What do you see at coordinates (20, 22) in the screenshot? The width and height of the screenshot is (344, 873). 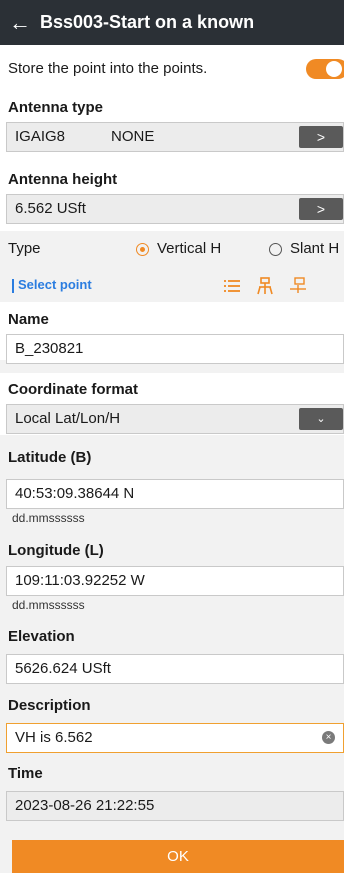 I see `back-arrow-icon: ←` at bounding box center [20, 22].